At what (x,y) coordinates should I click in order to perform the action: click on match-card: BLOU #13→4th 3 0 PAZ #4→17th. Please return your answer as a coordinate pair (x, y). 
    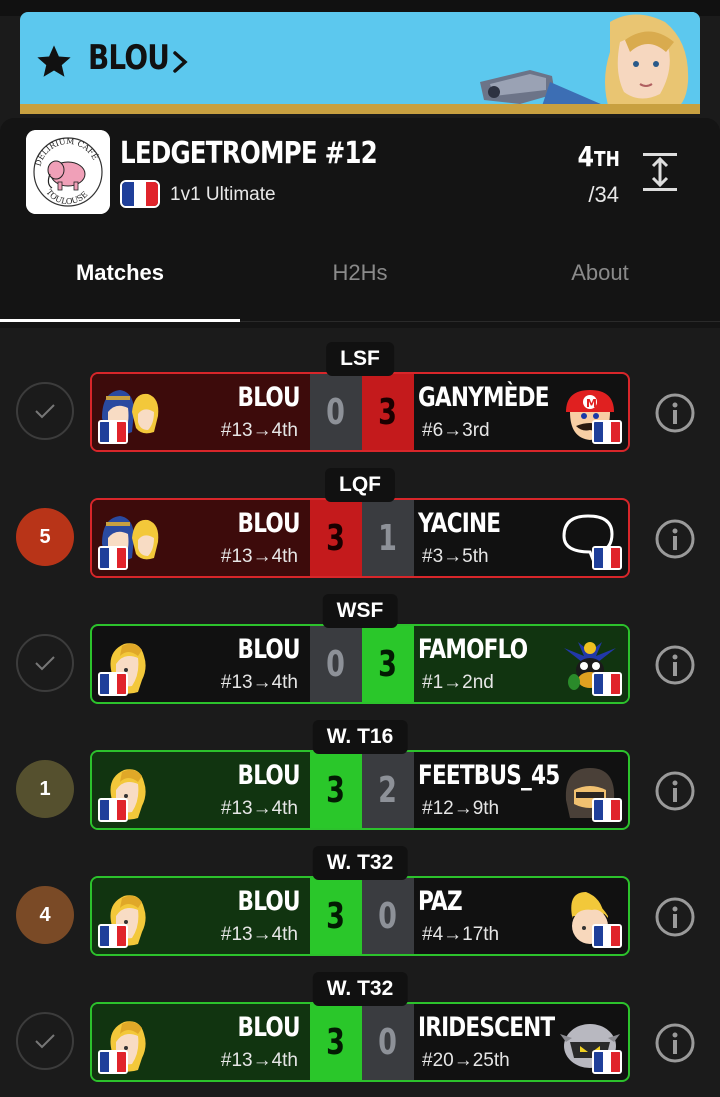
    Looking at the image, I should click on (360, 916).